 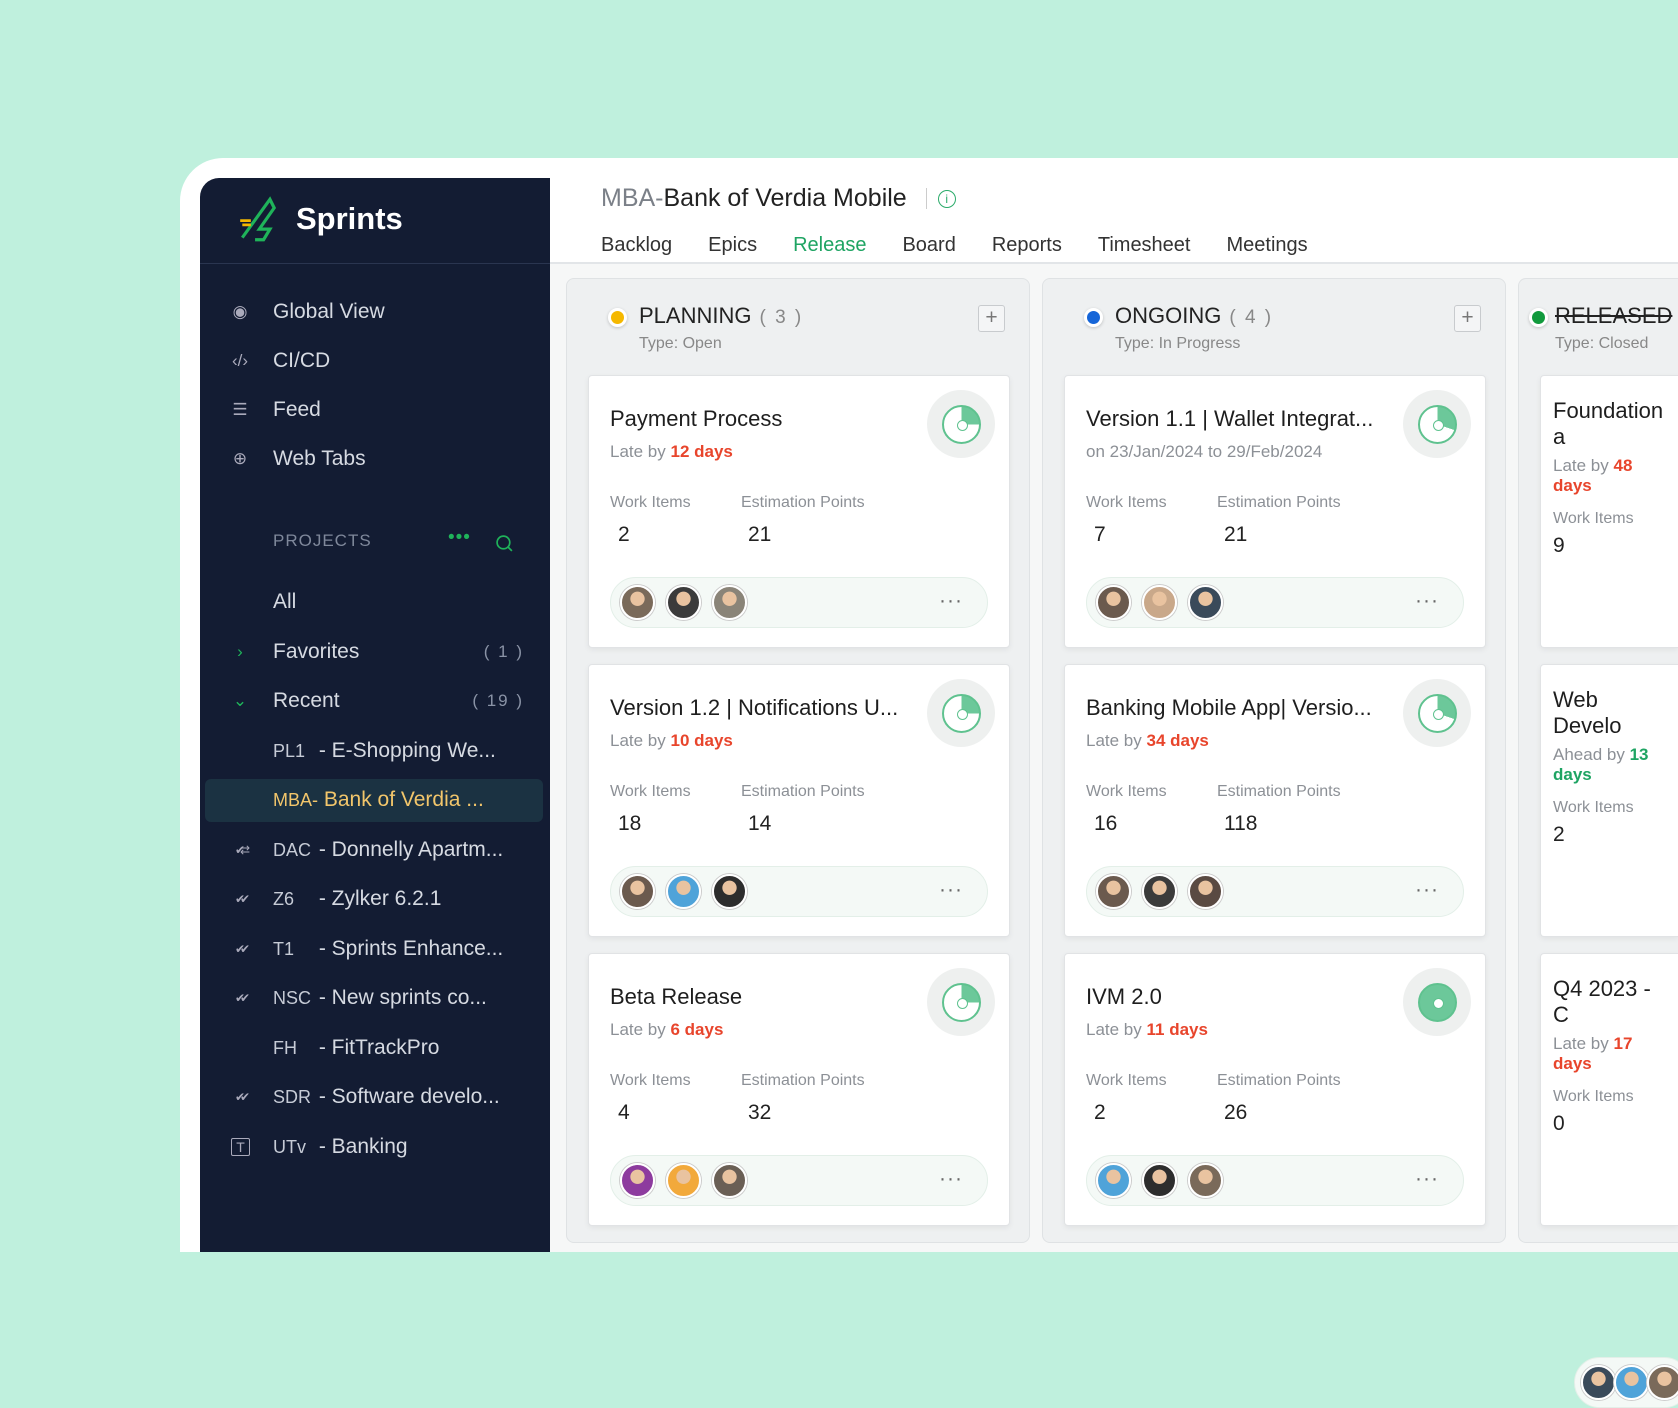 I want to click on column-type: Type: Open, so click(x=680, y=343).